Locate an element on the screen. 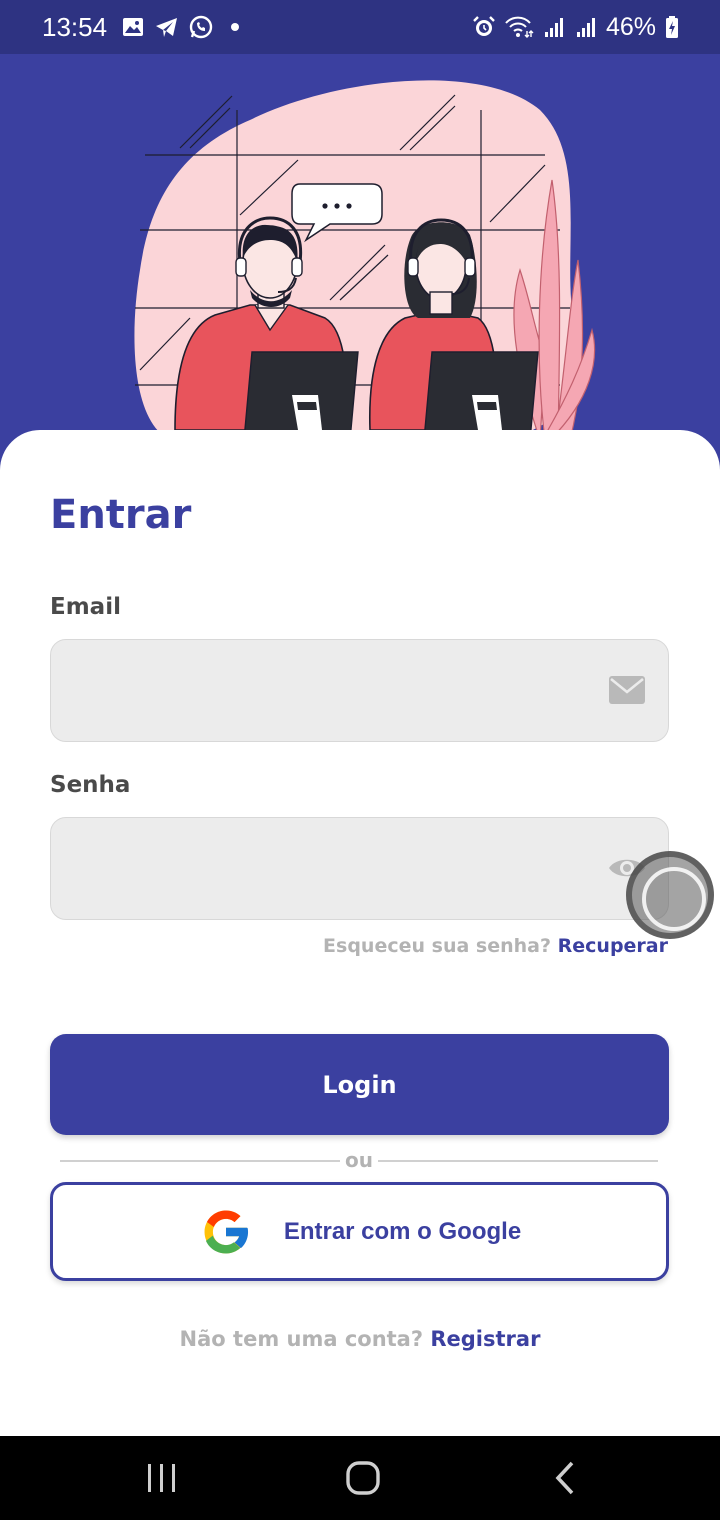 The height and width of the screenshot is (1520, 720). page-title: Entrar is located at coordinates (121, 515).